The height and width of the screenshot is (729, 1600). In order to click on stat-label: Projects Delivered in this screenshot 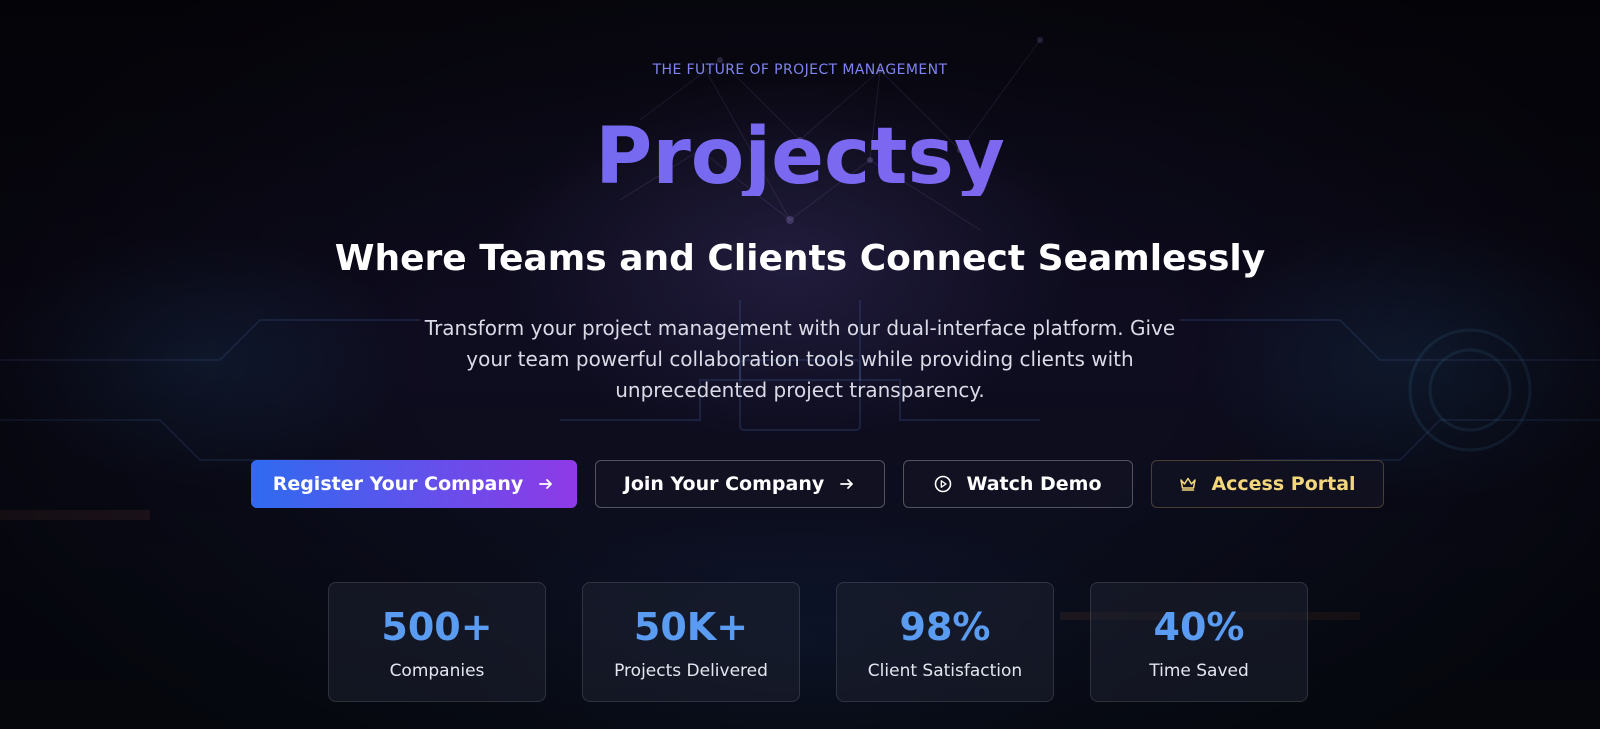, I will do `click(691, 671)`.